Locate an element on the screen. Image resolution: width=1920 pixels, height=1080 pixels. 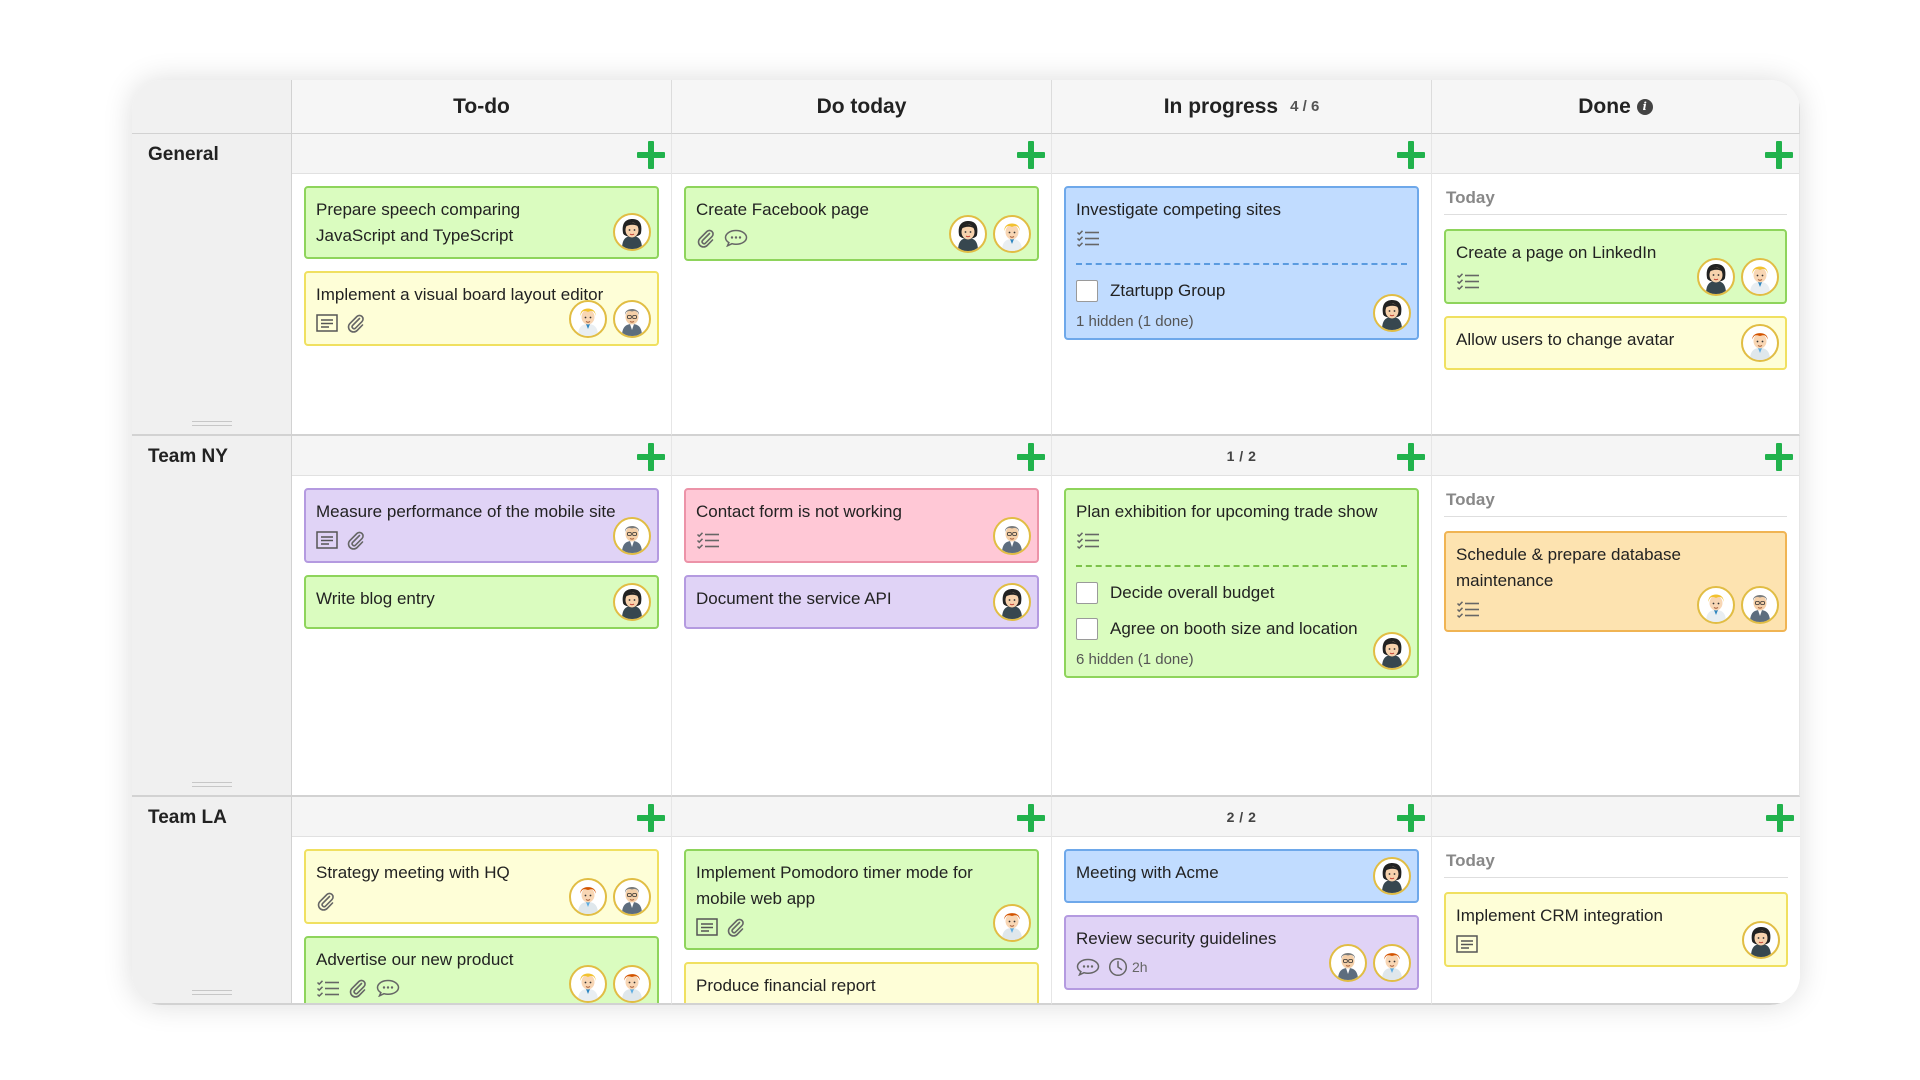
task-card: Strategy meeting with HQ is located at coordinates (481, 886).